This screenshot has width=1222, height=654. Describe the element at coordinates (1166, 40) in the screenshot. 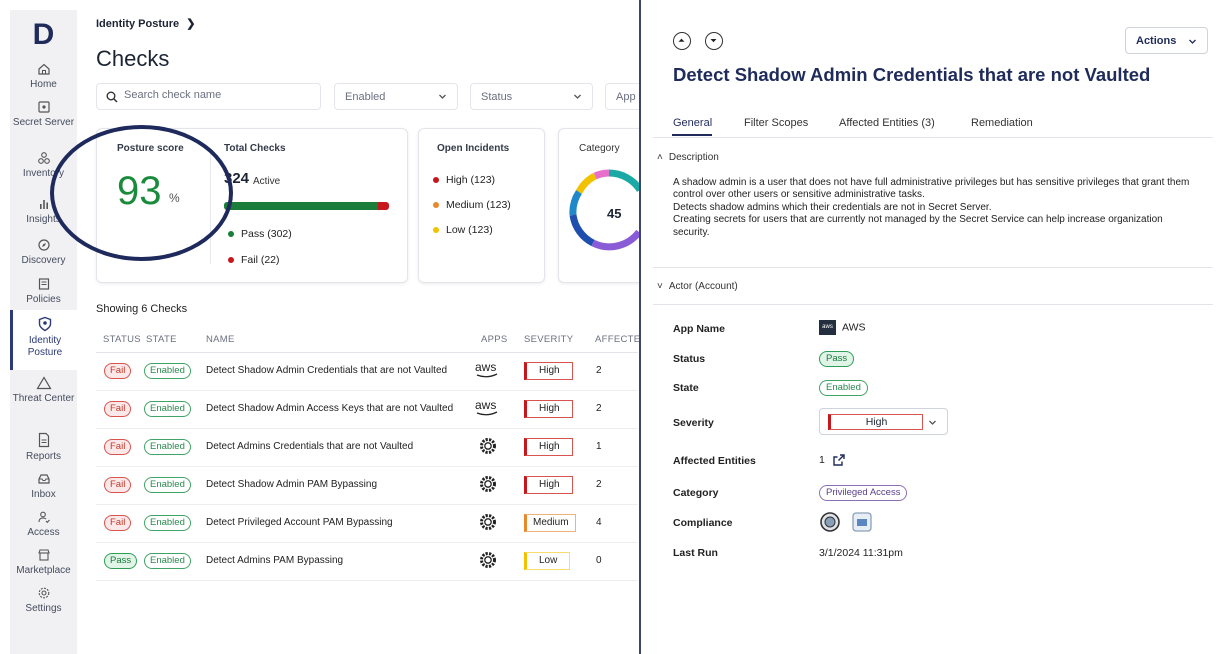

I see `actions-dropdown-button: Actions` at that location.